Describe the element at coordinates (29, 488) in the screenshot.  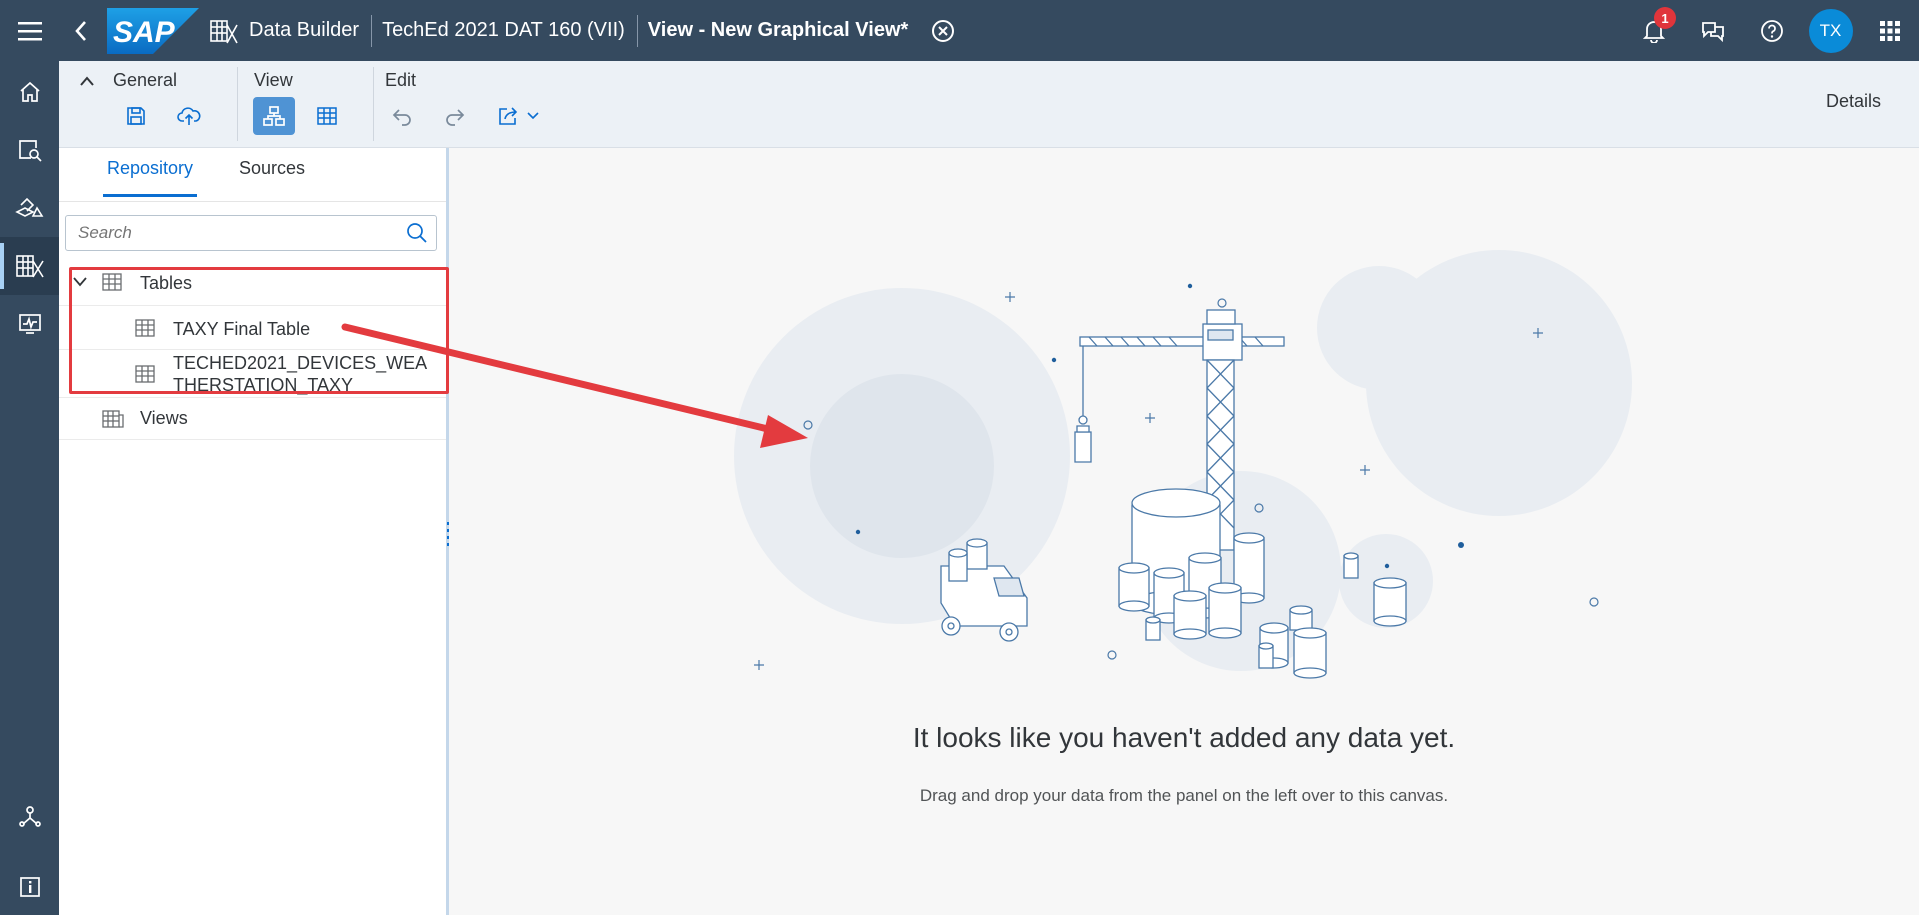
I see `side-navigation` at that location.